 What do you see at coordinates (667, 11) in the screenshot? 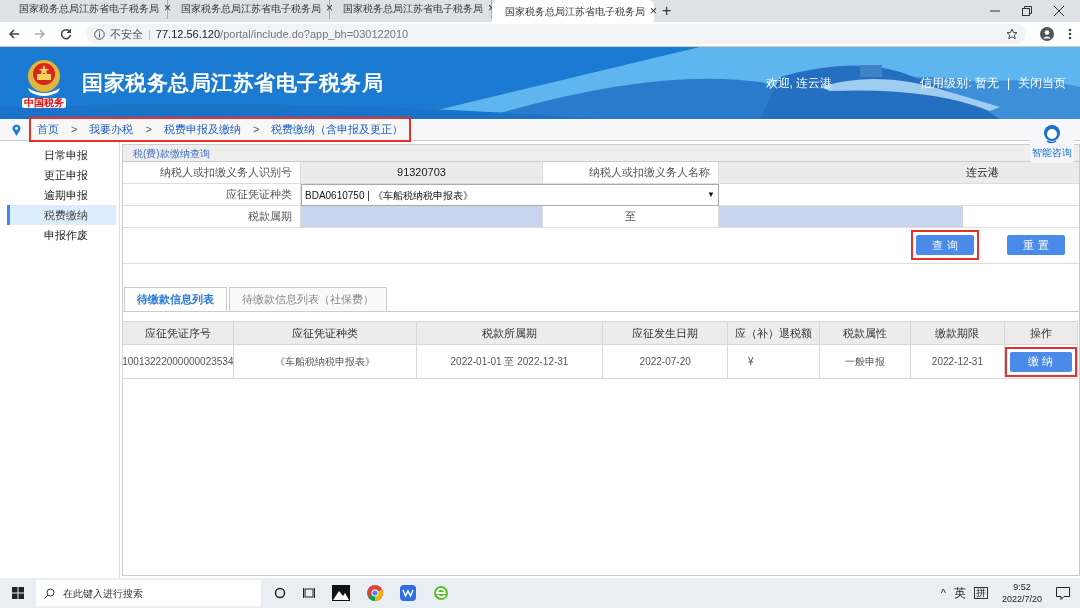
I see `new-tab-button: +` at bounding box center [667, 11].